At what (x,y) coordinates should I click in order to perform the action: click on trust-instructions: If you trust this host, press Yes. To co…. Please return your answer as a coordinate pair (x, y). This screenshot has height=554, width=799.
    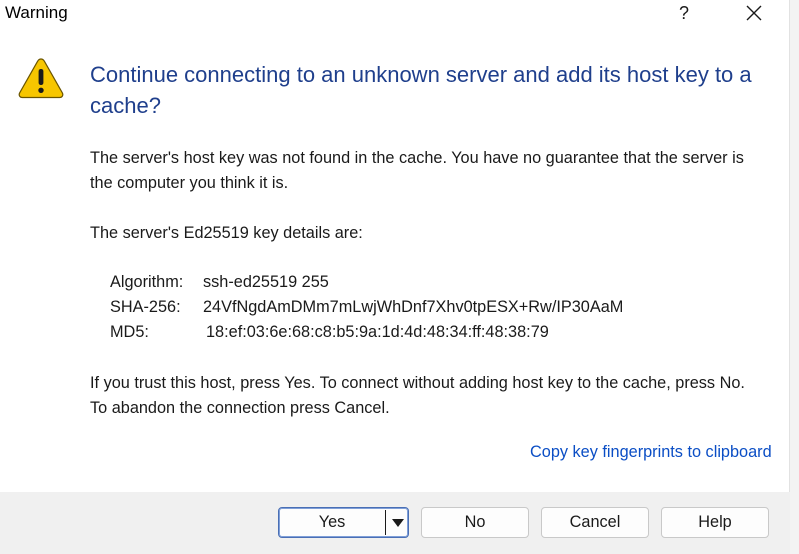
    Looking at the image, I should click on (417, 395).